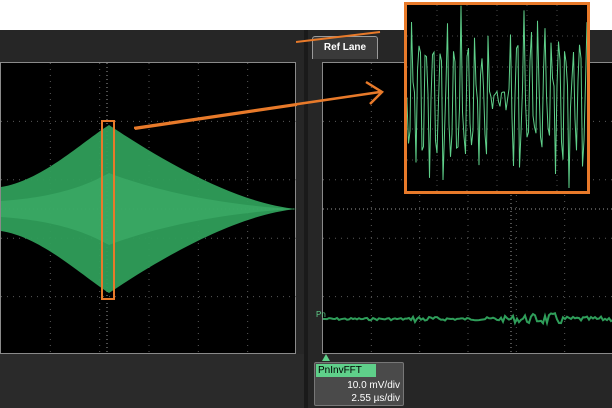  What do you see at coordinates (346, 370) in the screenshot?
I see `trace-name-label: PnInvFFT` at bounding box center [346, 370].